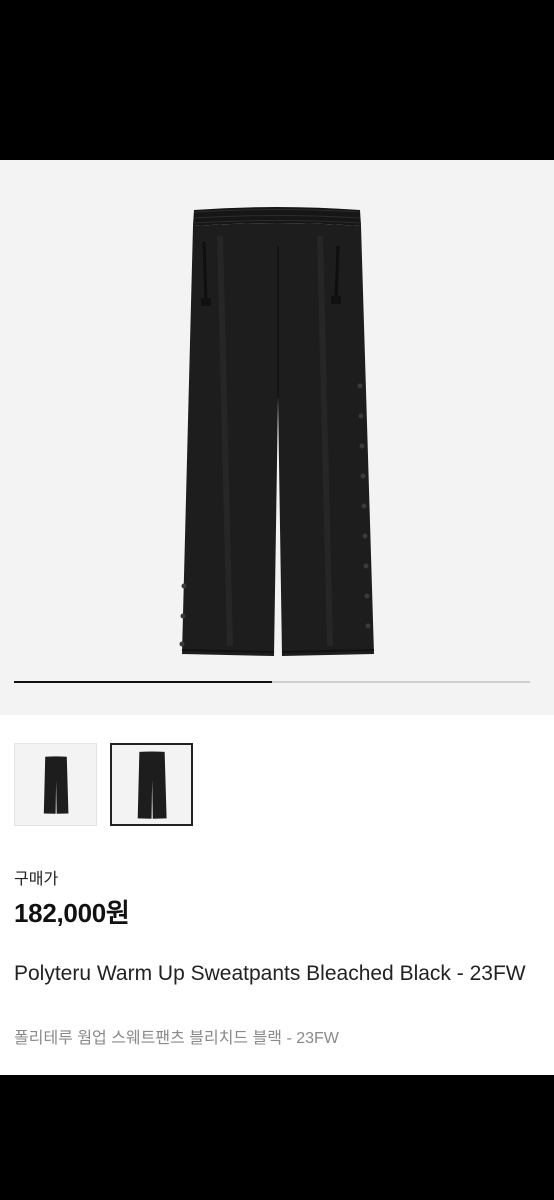 This screenshot has height=1200, width=554. I want to click on product-title-ko: 폴리테루 웜업 스웨트팬츠 블리치드 블랙 - 23FW, so click(176, 1038).